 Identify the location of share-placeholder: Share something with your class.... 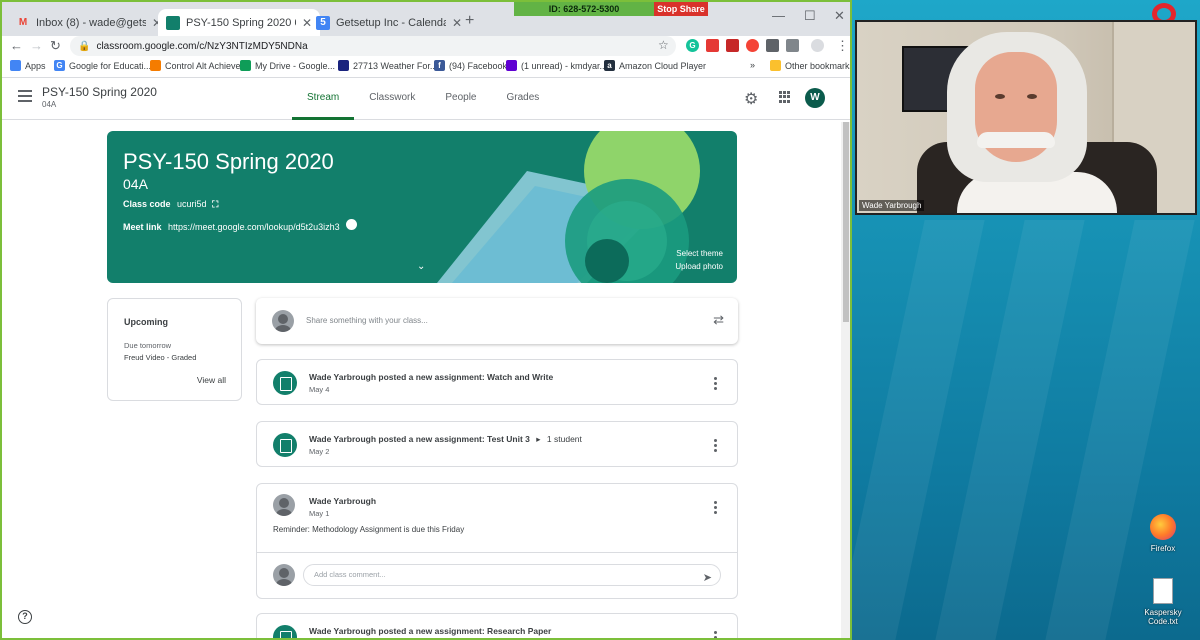
(367, 320).